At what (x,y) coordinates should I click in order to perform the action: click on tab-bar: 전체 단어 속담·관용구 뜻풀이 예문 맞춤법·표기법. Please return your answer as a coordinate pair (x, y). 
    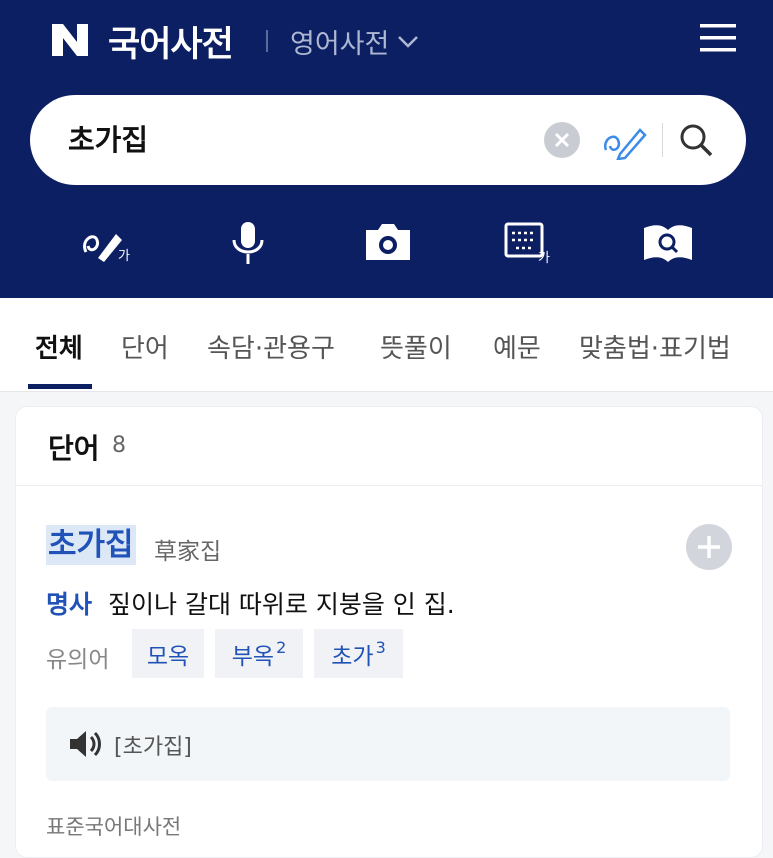
    Looking at the image, I should click on (386, 345).